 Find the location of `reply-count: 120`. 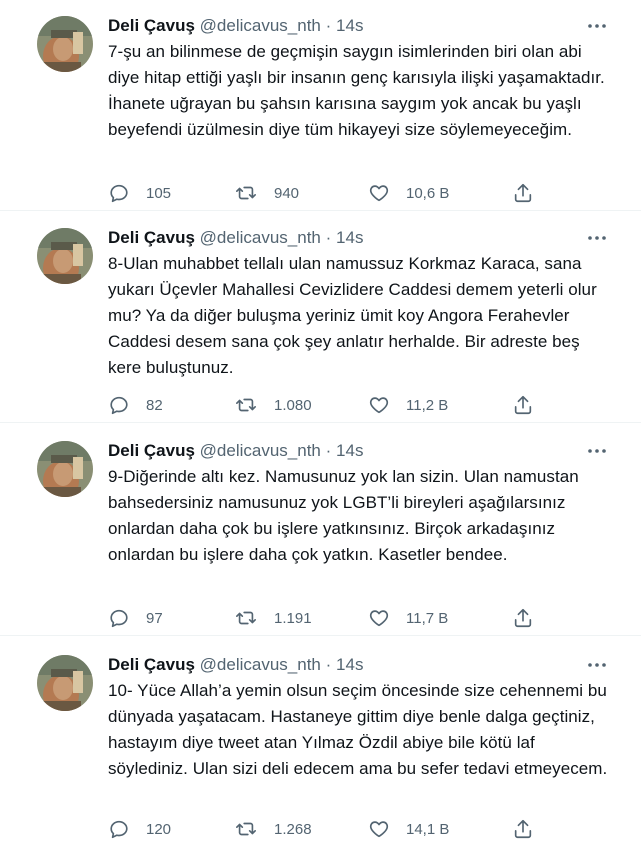

reply-count: 120 is located at coordinates (159, 829).